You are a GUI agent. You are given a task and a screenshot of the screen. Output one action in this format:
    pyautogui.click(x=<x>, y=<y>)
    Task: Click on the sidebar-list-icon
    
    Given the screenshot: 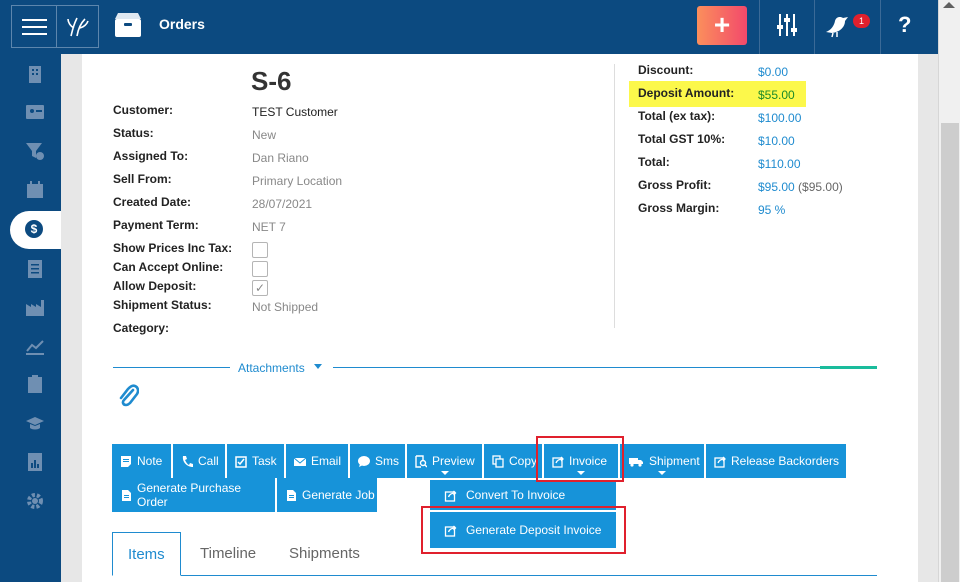 What is the action you would take?
    pyautogui.click(x=35, y=270)
    